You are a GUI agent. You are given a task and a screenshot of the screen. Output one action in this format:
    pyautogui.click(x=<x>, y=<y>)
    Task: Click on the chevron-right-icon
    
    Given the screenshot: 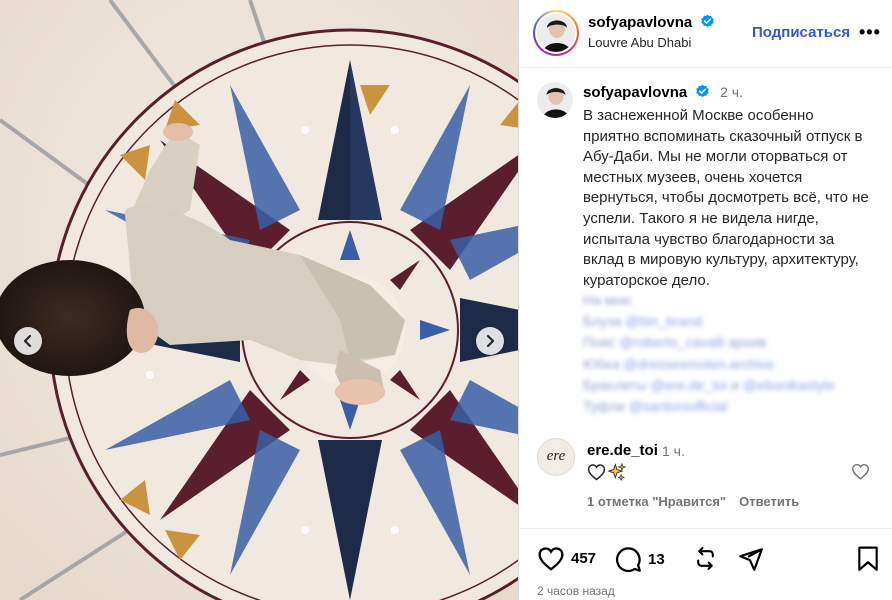 What is the action you would take?
    pyautogui.click(x=490, y=341)
    